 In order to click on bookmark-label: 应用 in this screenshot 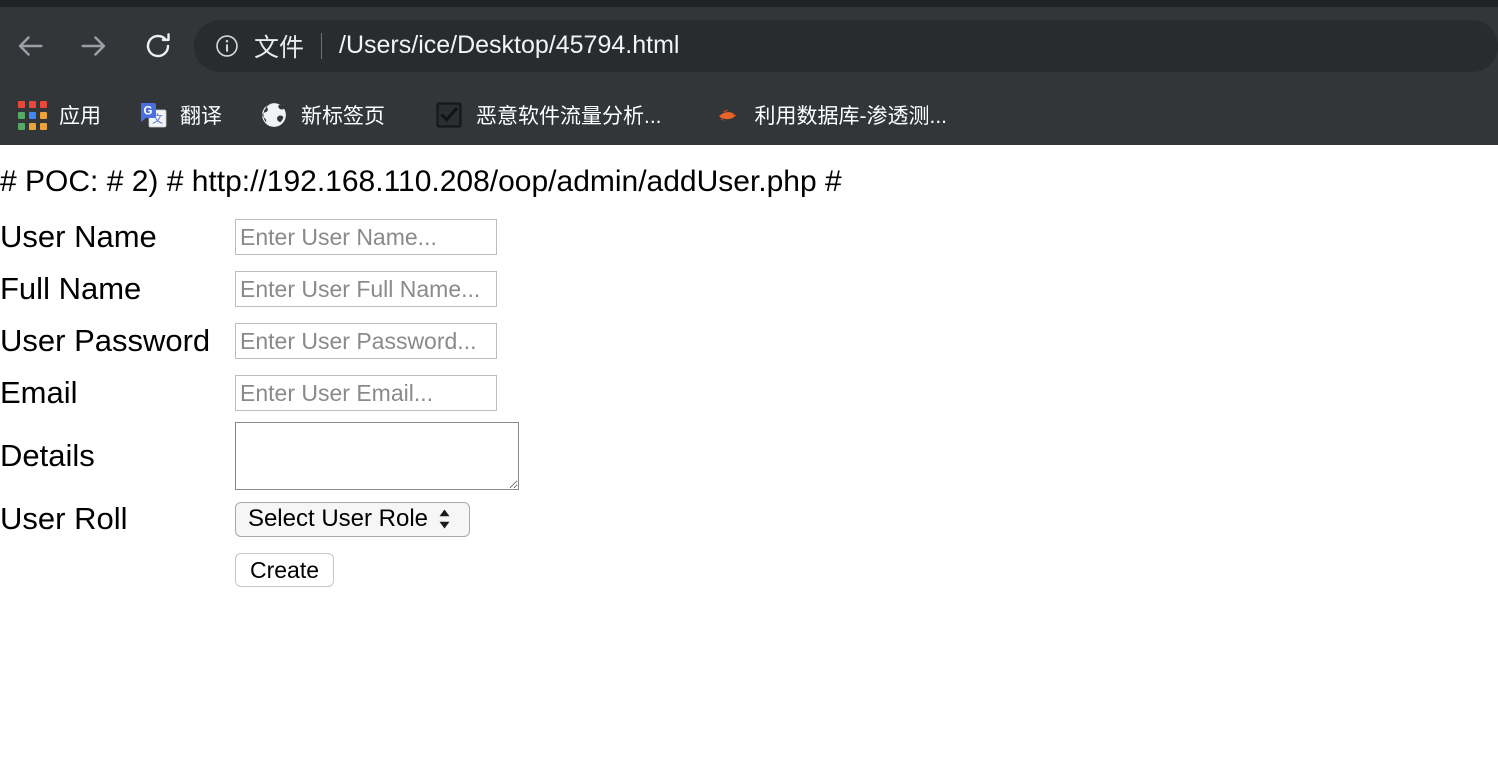, I will do `click(80, 116)`.